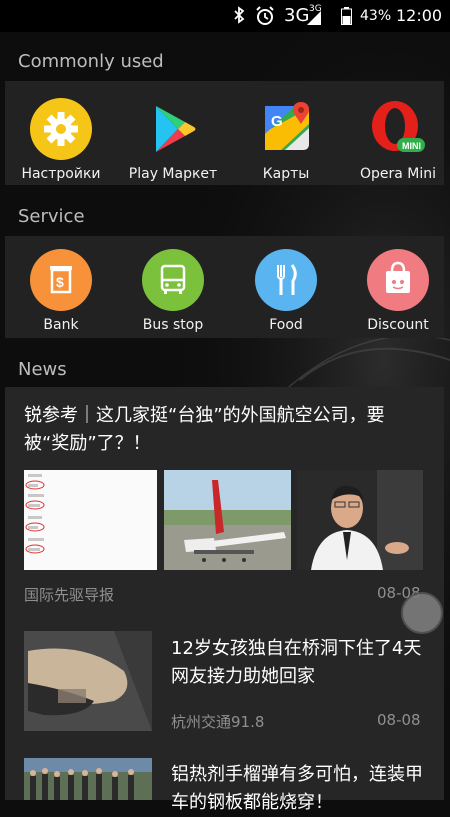  Describe the element at coordinates (360, 520) in the screenshot. I see `news-thumb-1c` at that location.